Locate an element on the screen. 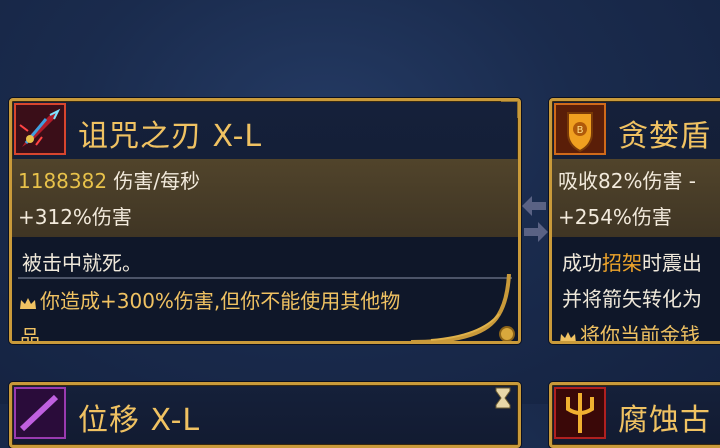  cursed-blade-icon is located at coordinates (40, 129).